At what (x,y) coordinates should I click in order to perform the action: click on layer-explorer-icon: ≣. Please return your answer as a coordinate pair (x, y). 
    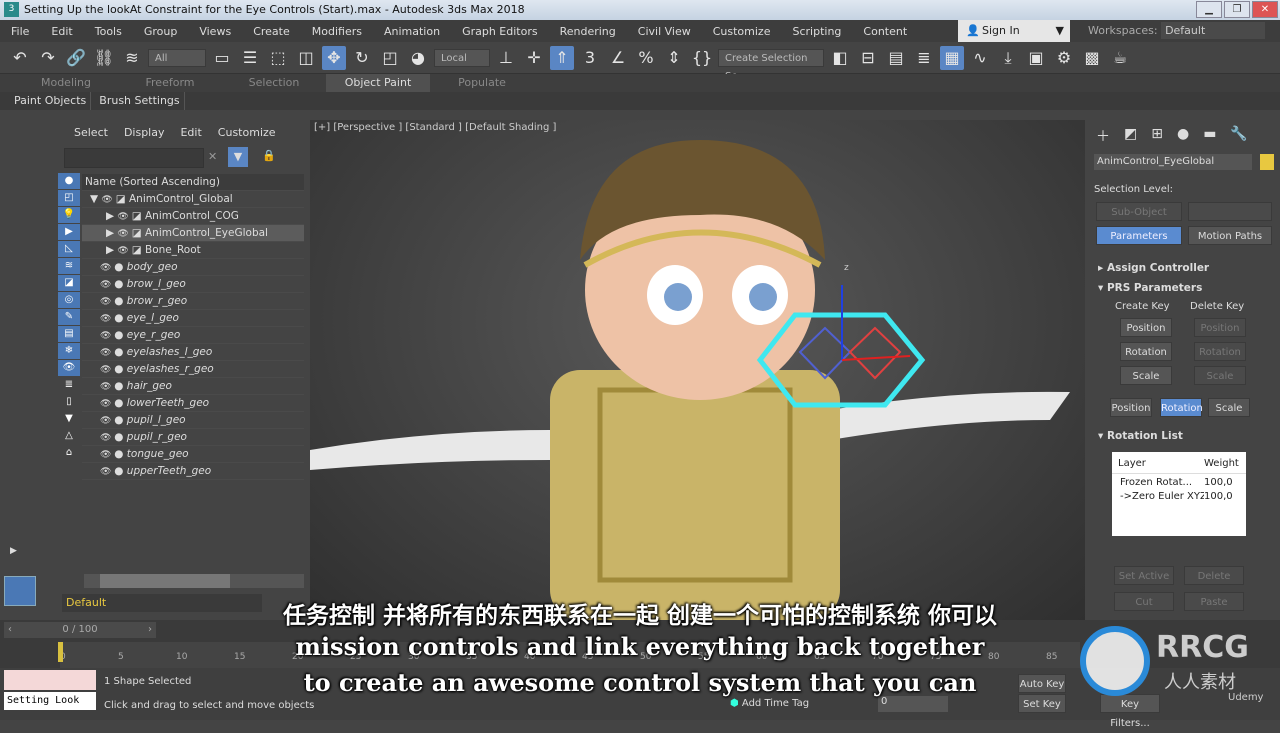
    Looking at the image, I should click on (924, 58).